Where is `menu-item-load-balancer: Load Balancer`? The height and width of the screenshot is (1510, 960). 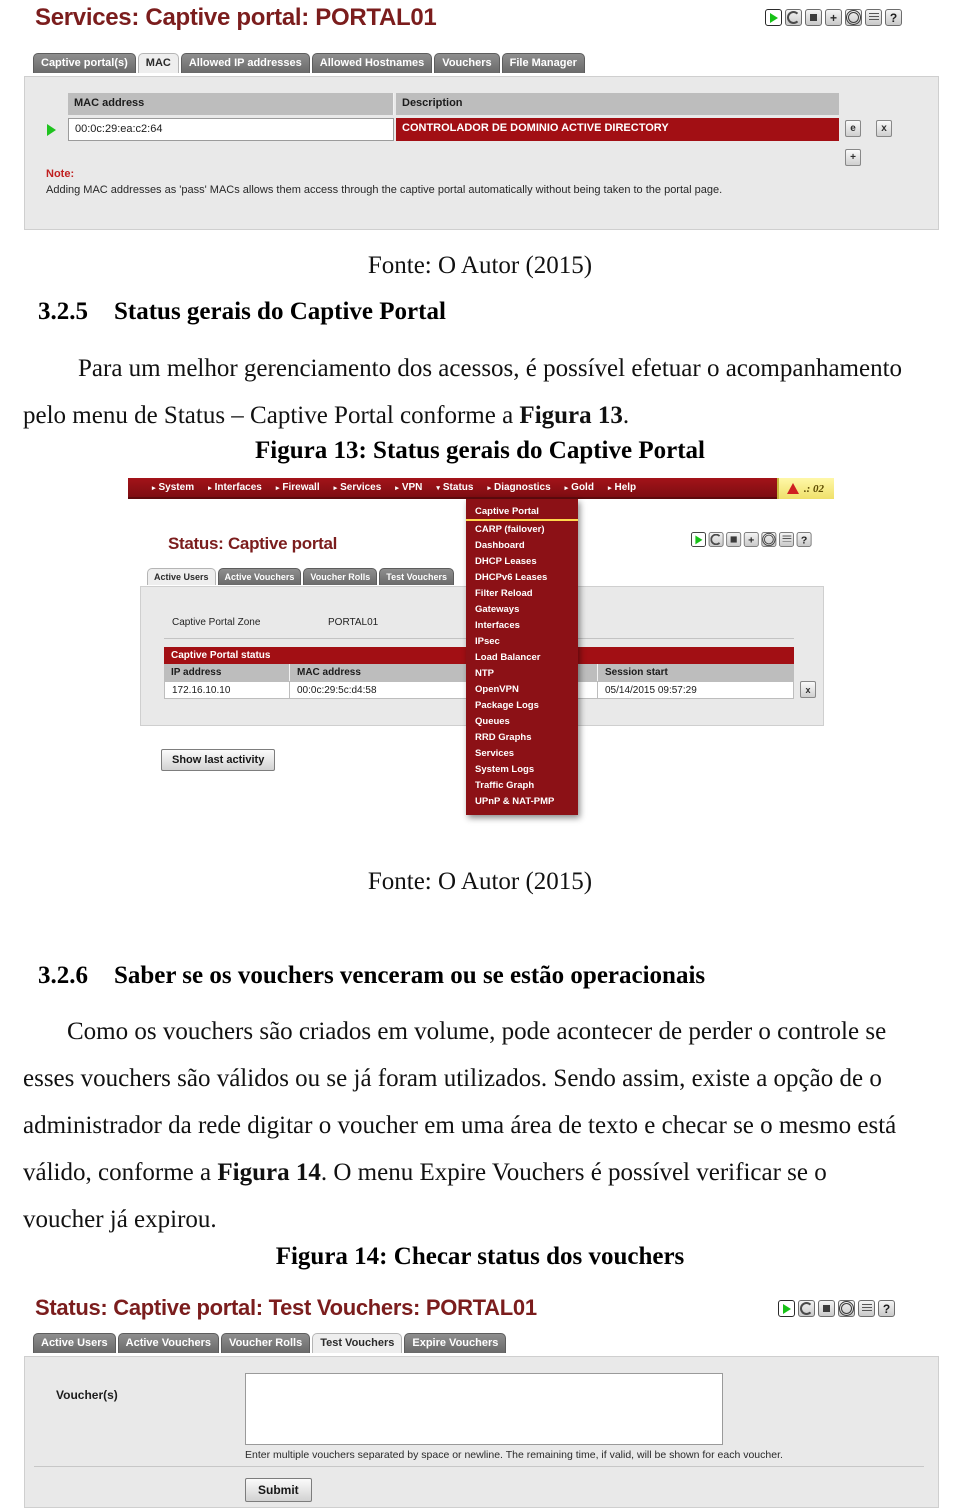
menu-item-load-balancer: Load Balancer is located at coordinates (522, 657).